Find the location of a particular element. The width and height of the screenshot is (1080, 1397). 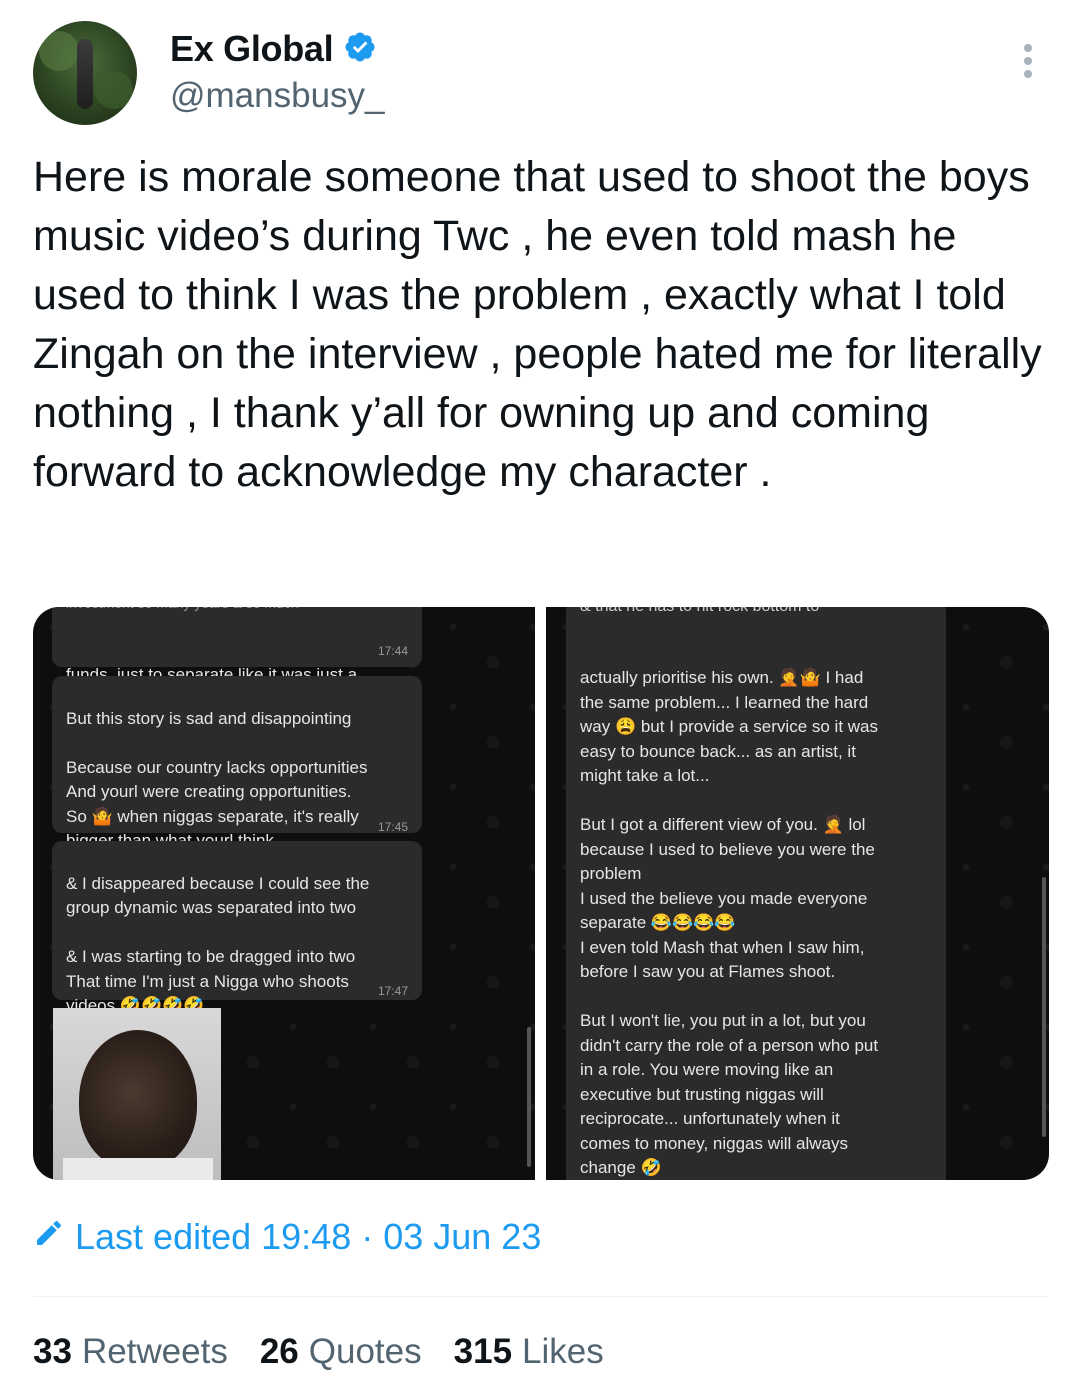

pencil-icon is located at coordinates (49, 1237).